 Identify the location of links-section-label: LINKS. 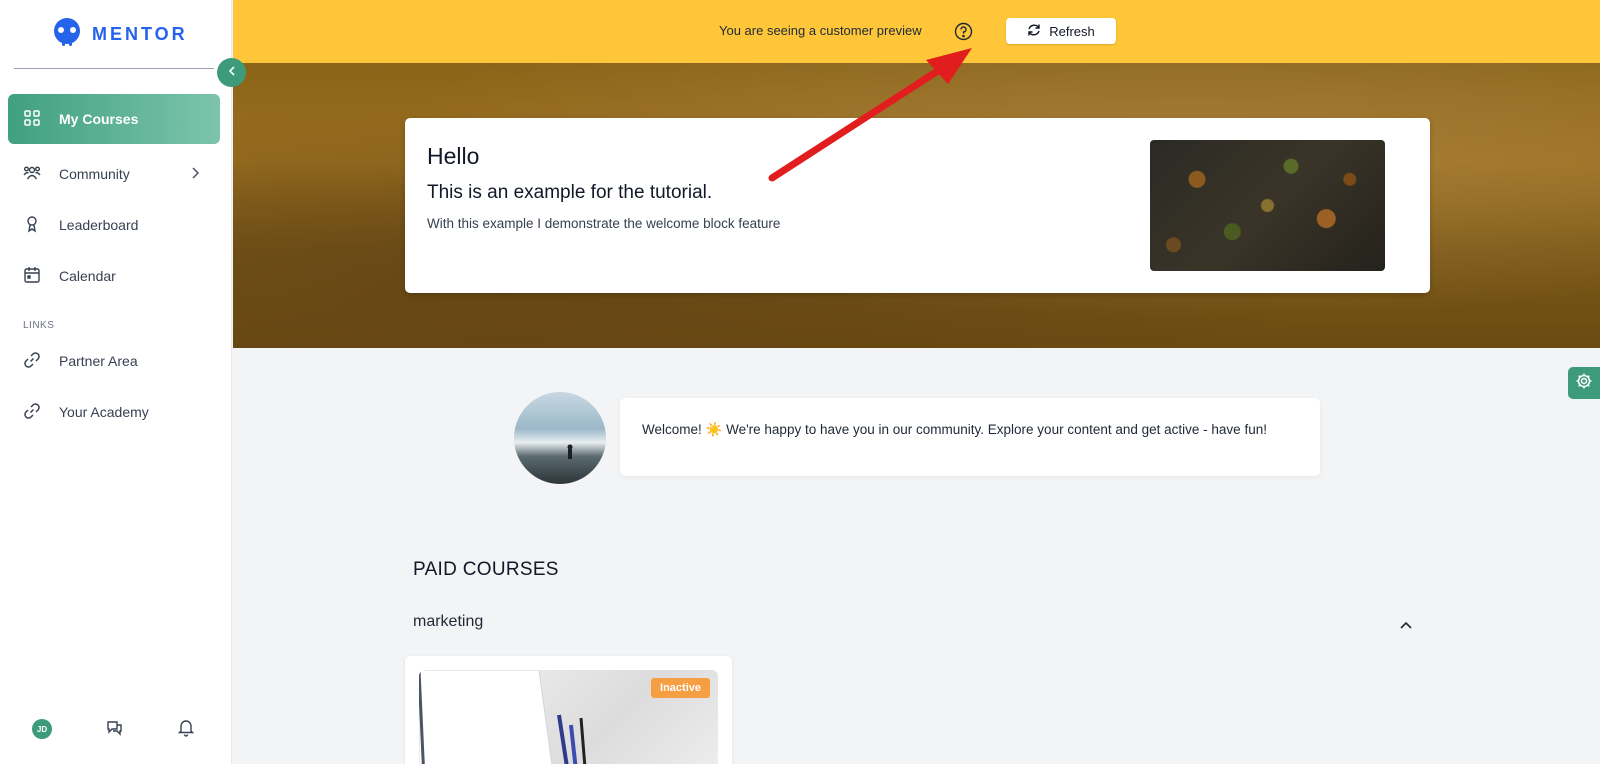
(39, 325).